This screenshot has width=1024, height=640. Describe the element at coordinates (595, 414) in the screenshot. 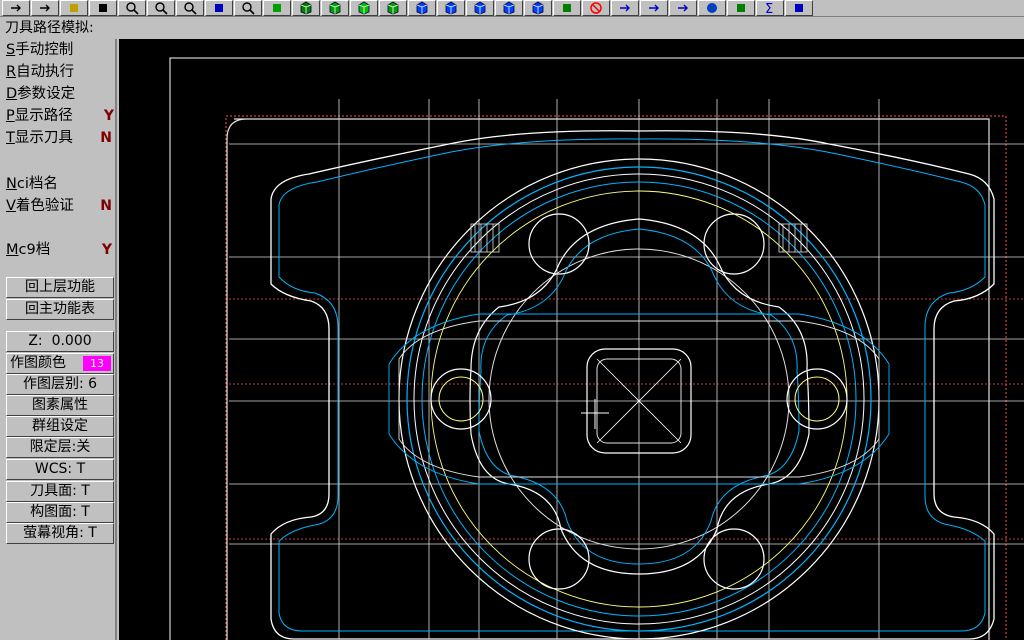

I see `cursor-crosshair` at that location.